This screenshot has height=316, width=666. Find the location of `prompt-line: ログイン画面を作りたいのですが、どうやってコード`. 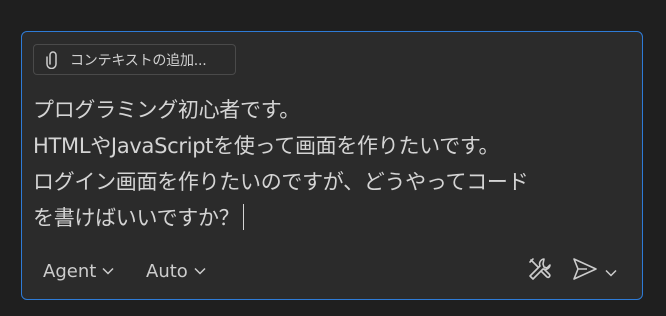

prompt-line: ログイン画面を作りたいのですが、どうやってコード is located at coordinates (281, 182).